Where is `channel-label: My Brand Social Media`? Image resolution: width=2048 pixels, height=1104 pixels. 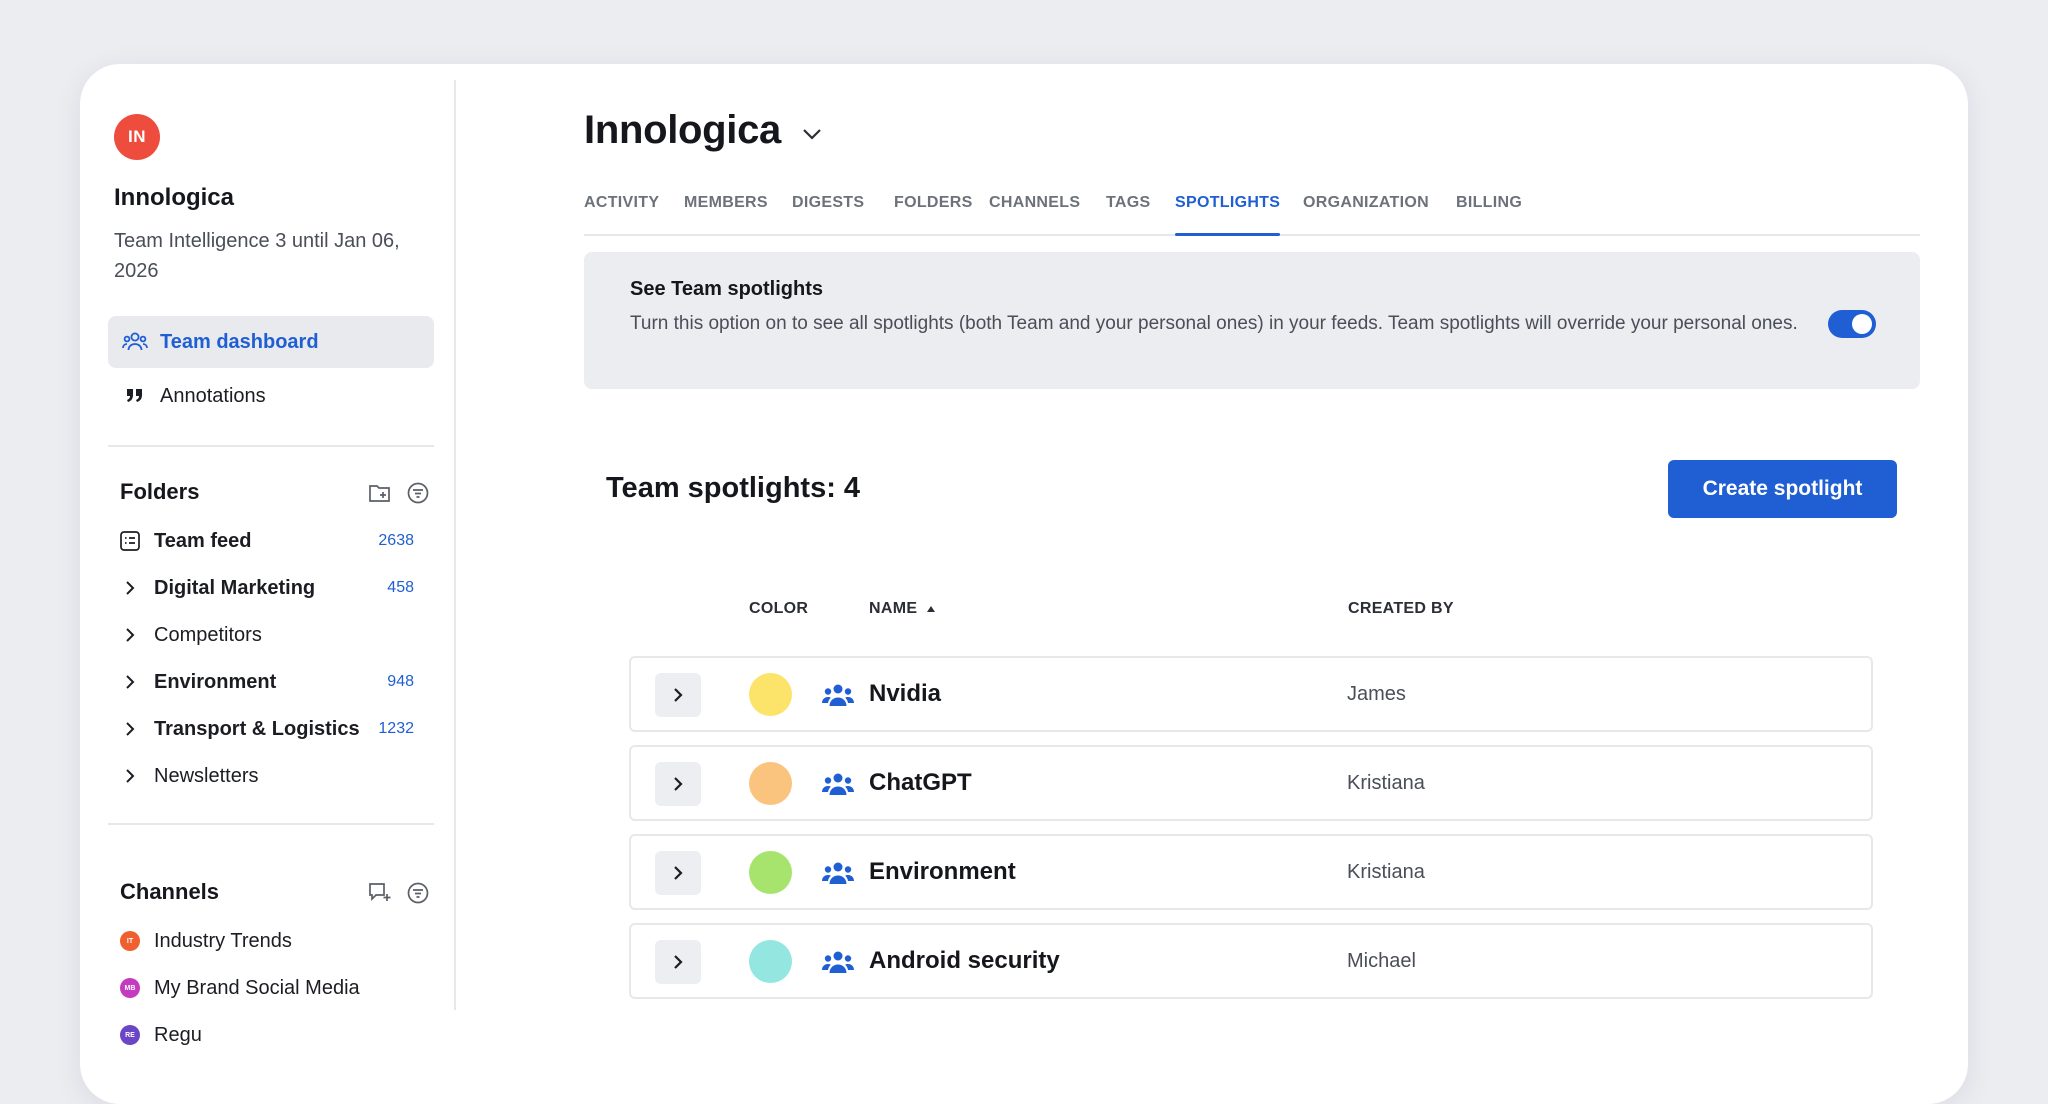
channel-label: My Brand Social Media is located at coordinates (257, 987).